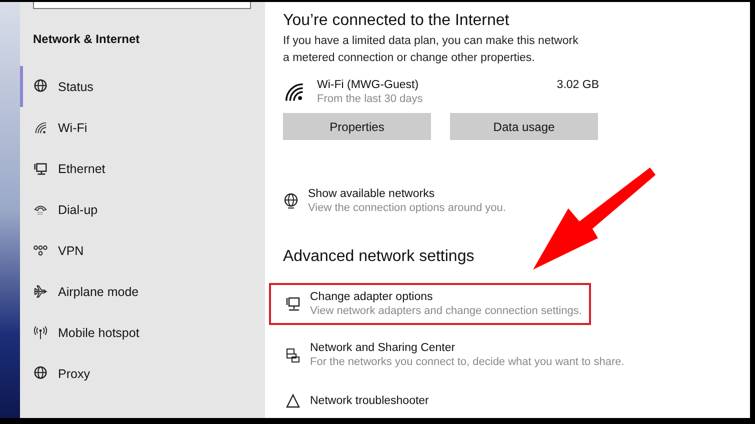 This screenshot has height=424, width=755. What do you see at coordinates (142, 250) in the screenshot?
I see `sidebar-item: VPN` at bounding box center [142, 250].